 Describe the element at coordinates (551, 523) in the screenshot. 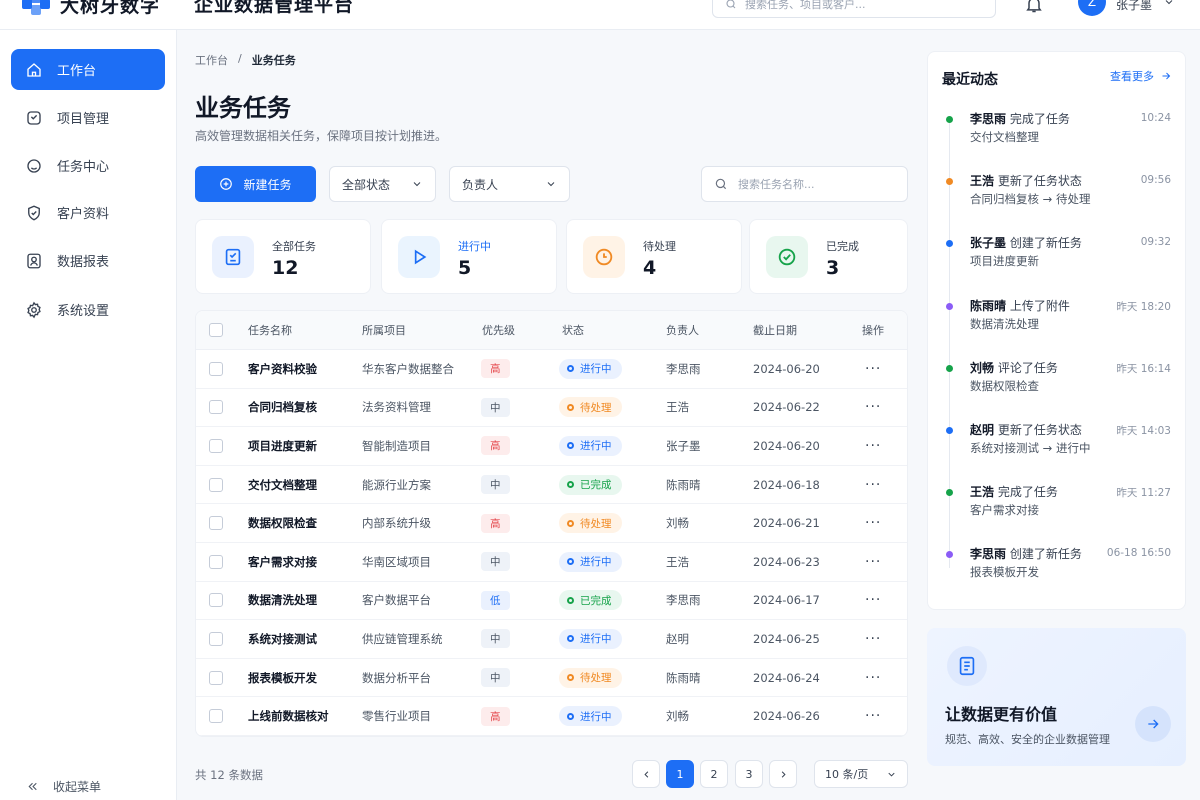

I see `table-row: 数据权限检查 内部系统升级 高 待处理 刘畅 2024-06-21 ···` at that location.